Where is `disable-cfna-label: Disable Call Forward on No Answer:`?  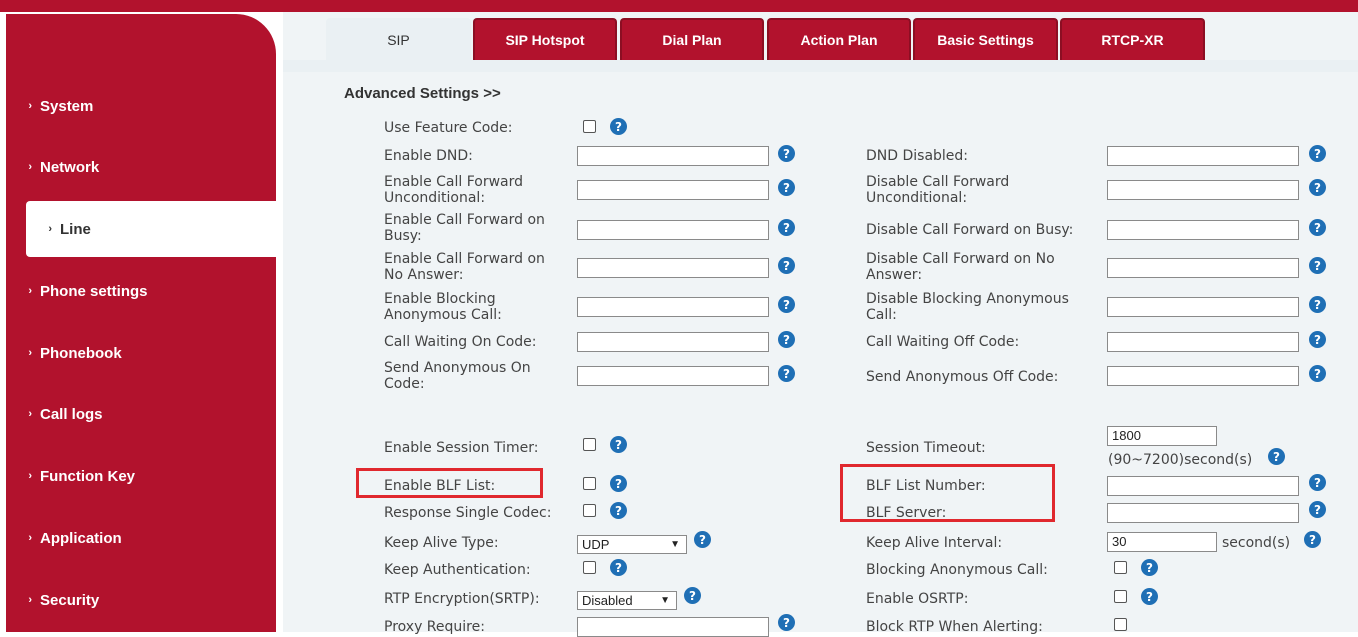 disable-cfna-label: Disable Call Forward on No Answer: is located at coordinates (960, 267).